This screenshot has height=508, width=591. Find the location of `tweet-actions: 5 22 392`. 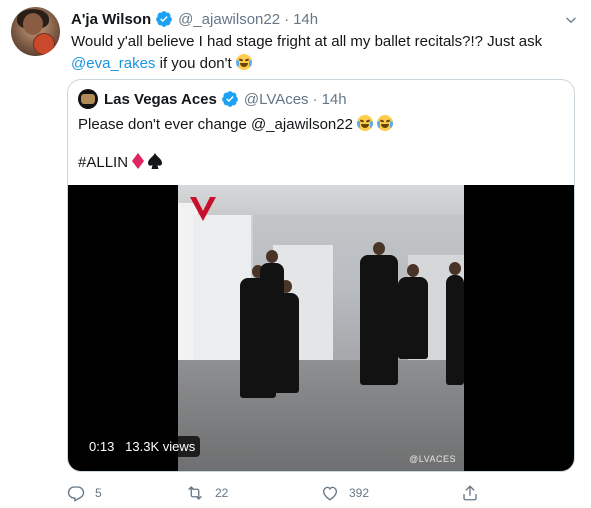

tweet-actions: 5 22 392 is located at coordinates (302, 493).